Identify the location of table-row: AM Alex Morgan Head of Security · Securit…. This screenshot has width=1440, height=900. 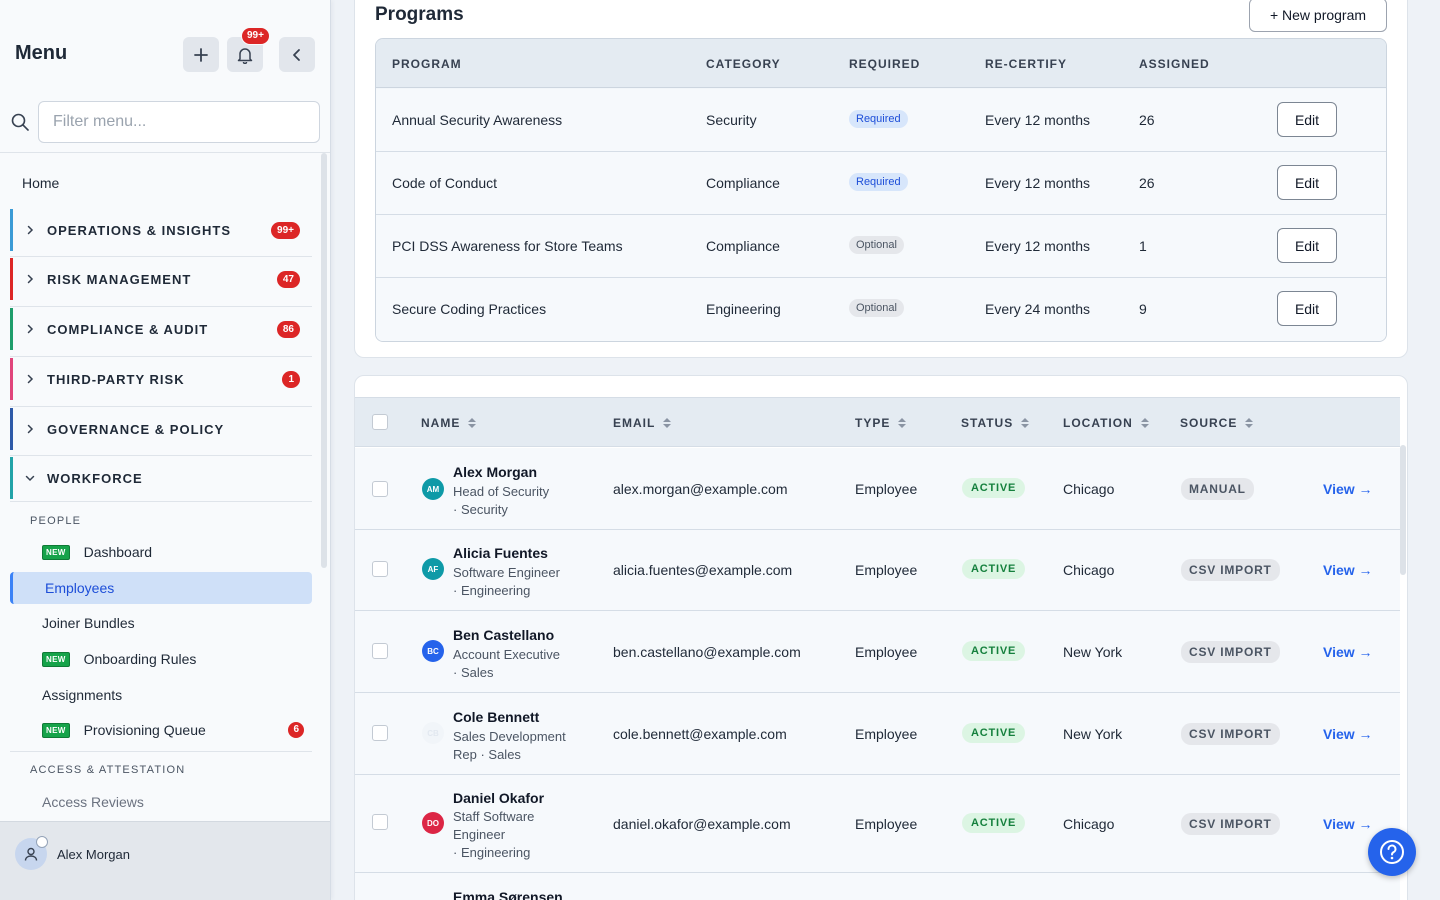
(877, 489).